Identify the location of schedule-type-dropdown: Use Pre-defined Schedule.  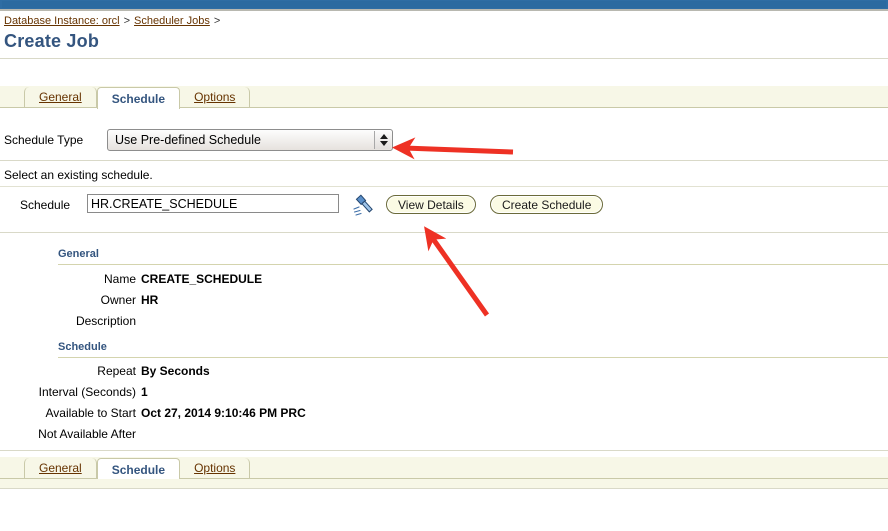
(250, 140).